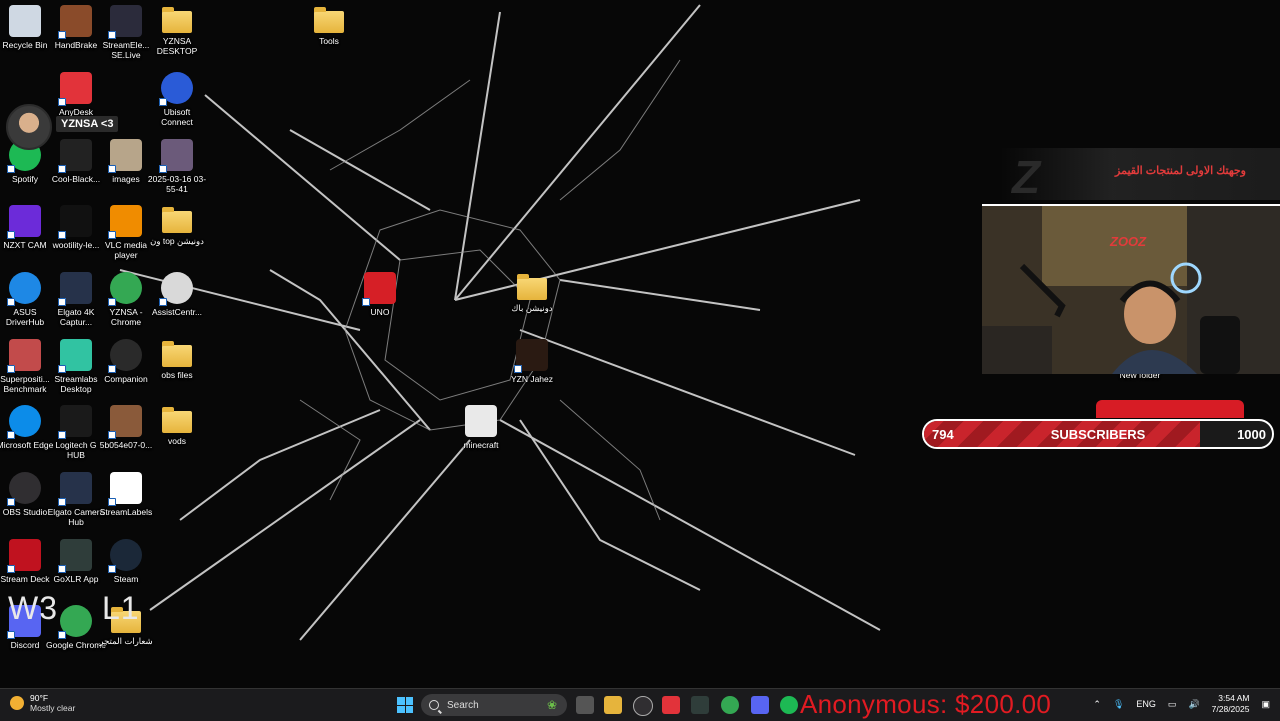 This screenshot has height=721, width=1280. What do you see at coordinates (177, 166) in the screenshot?
I see `desktop-icon: 2025-03-16 03-55-41` at bounding box center [177, 166].